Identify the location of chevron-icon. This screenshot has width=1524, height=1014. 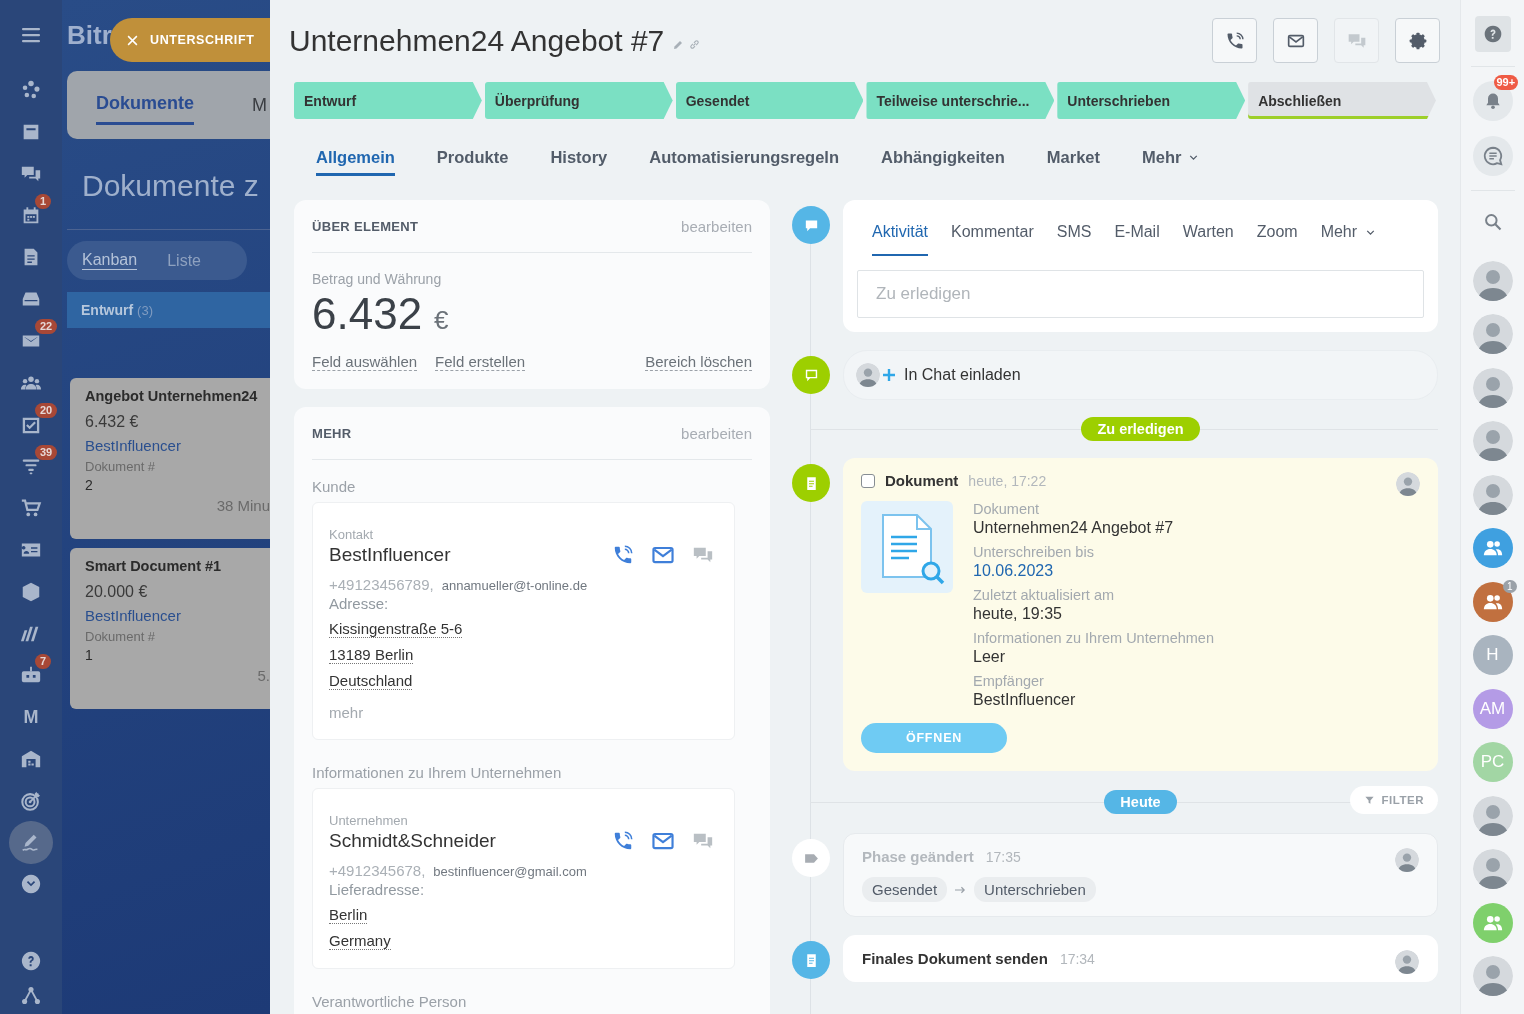
(31, 884).